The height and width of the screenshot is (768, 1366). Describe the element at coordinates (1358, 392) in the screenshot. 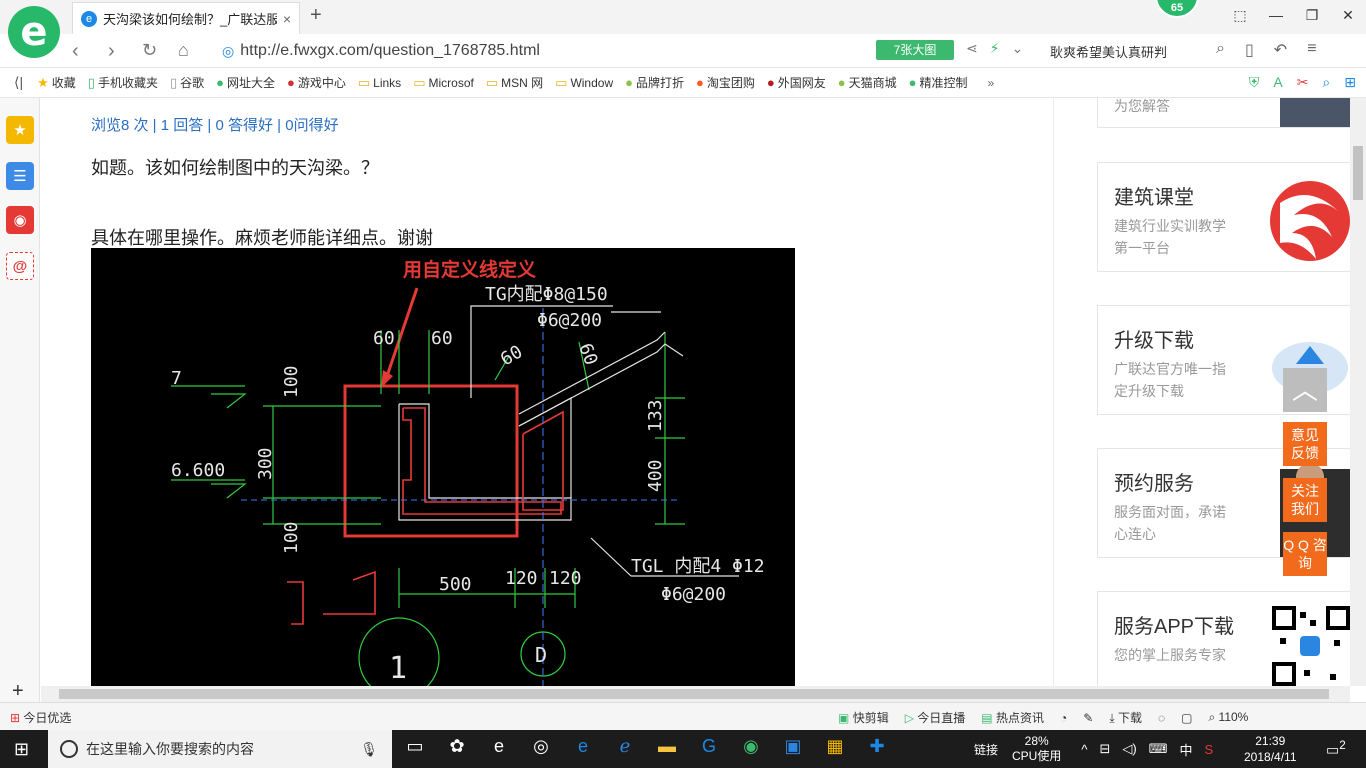

I see `vertical-scrollbar` at that location.